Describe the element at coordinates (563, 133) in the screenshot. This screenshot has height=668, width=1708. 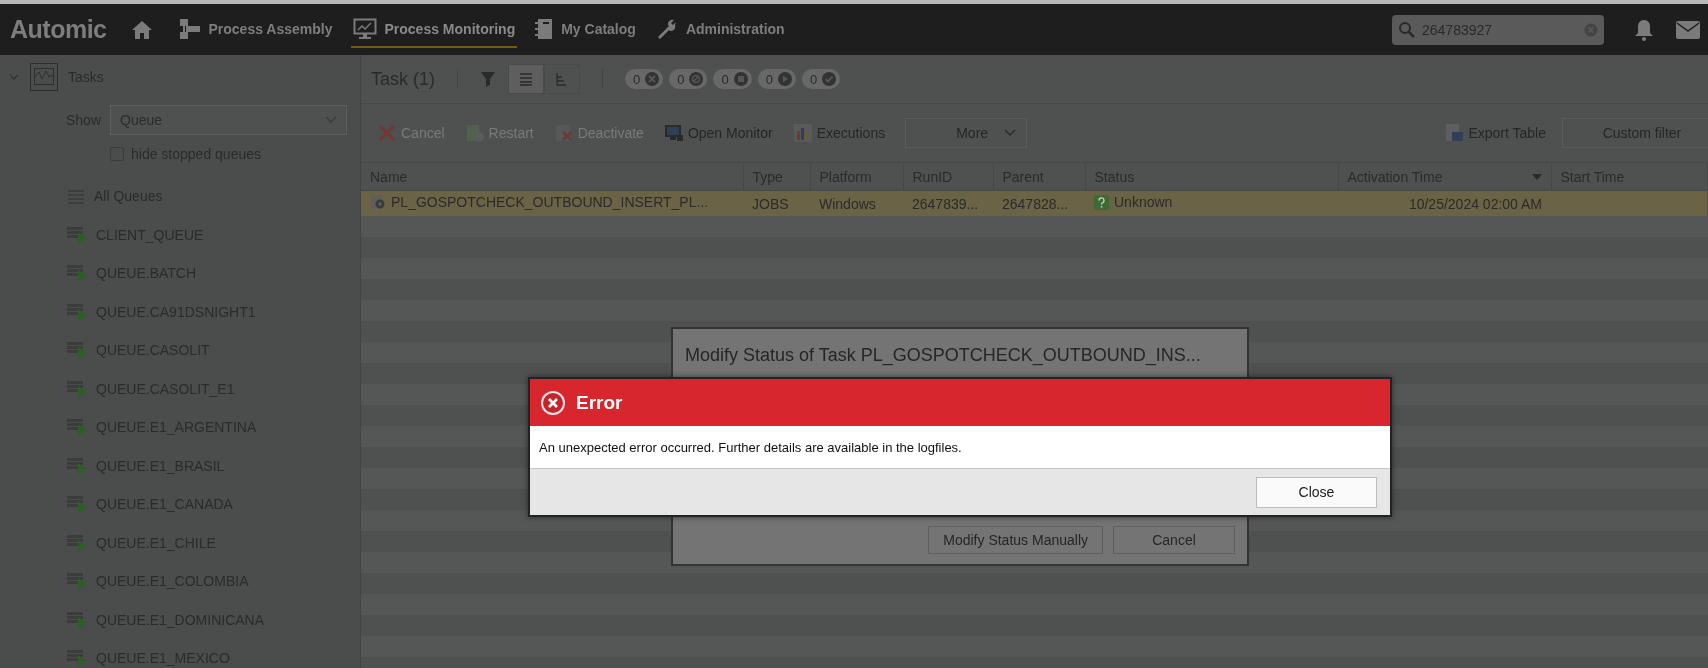
I see `deactivate-icon` at that location.